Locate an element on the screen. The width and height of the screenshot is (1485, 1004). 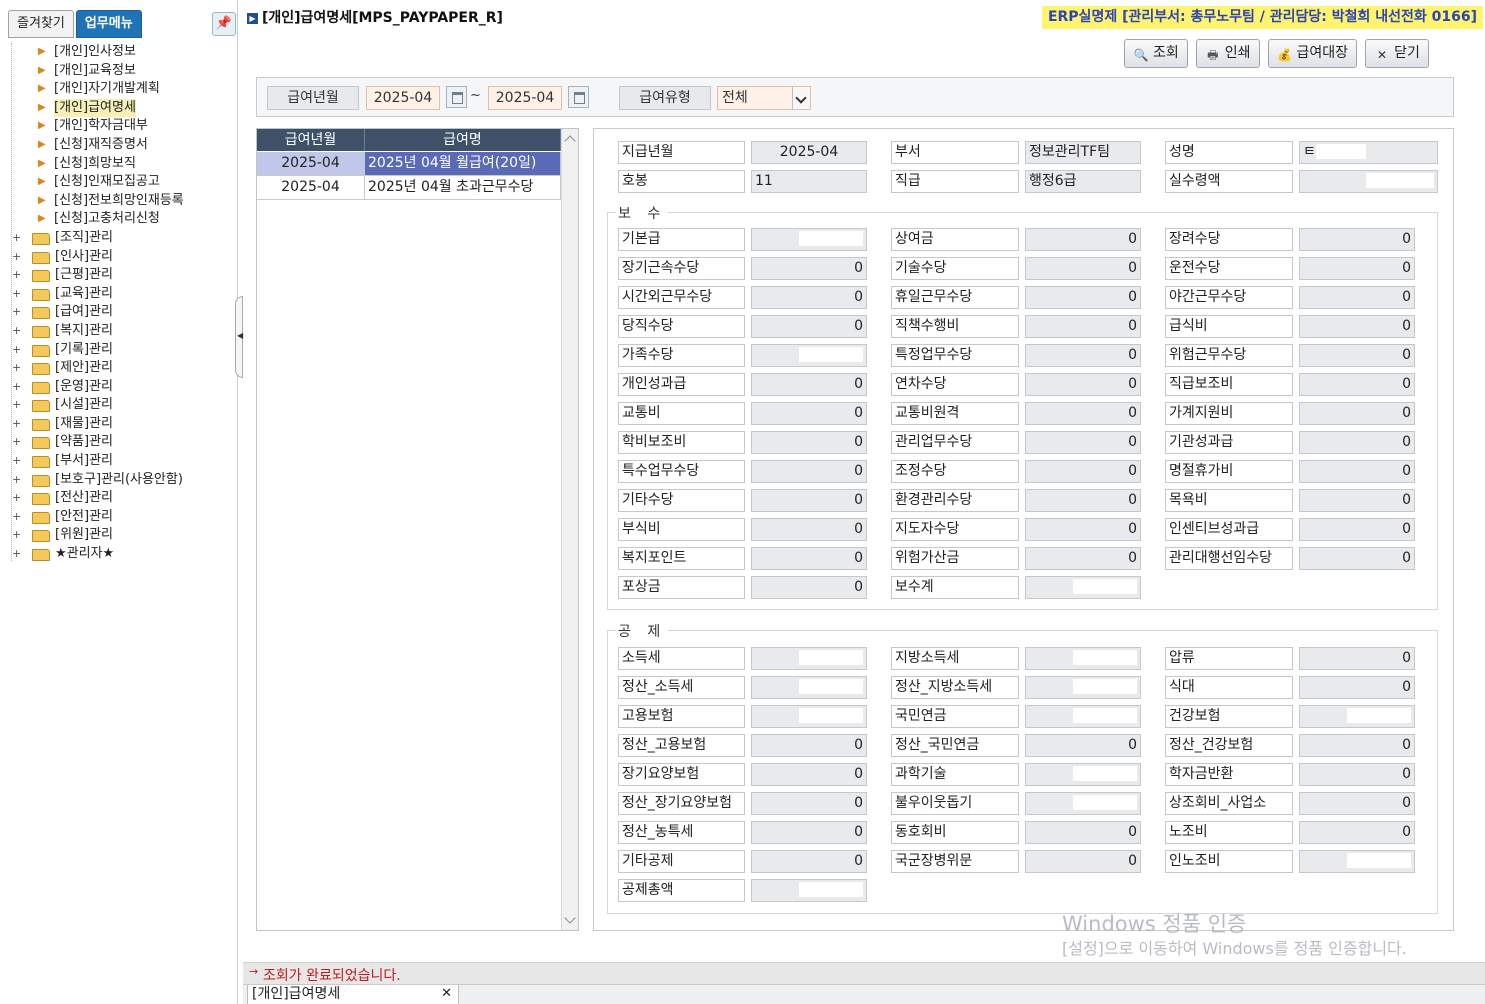
deduction-group-title: 공 제 is located at coordinates (642, 631).